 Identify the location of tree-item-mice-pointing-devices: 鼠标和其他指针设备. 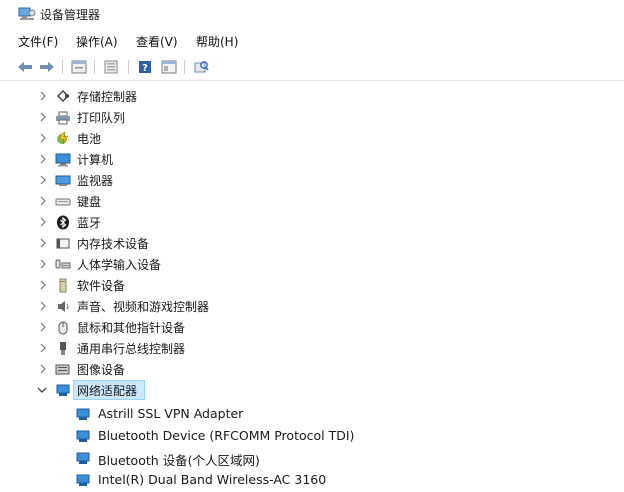
(312, 327).